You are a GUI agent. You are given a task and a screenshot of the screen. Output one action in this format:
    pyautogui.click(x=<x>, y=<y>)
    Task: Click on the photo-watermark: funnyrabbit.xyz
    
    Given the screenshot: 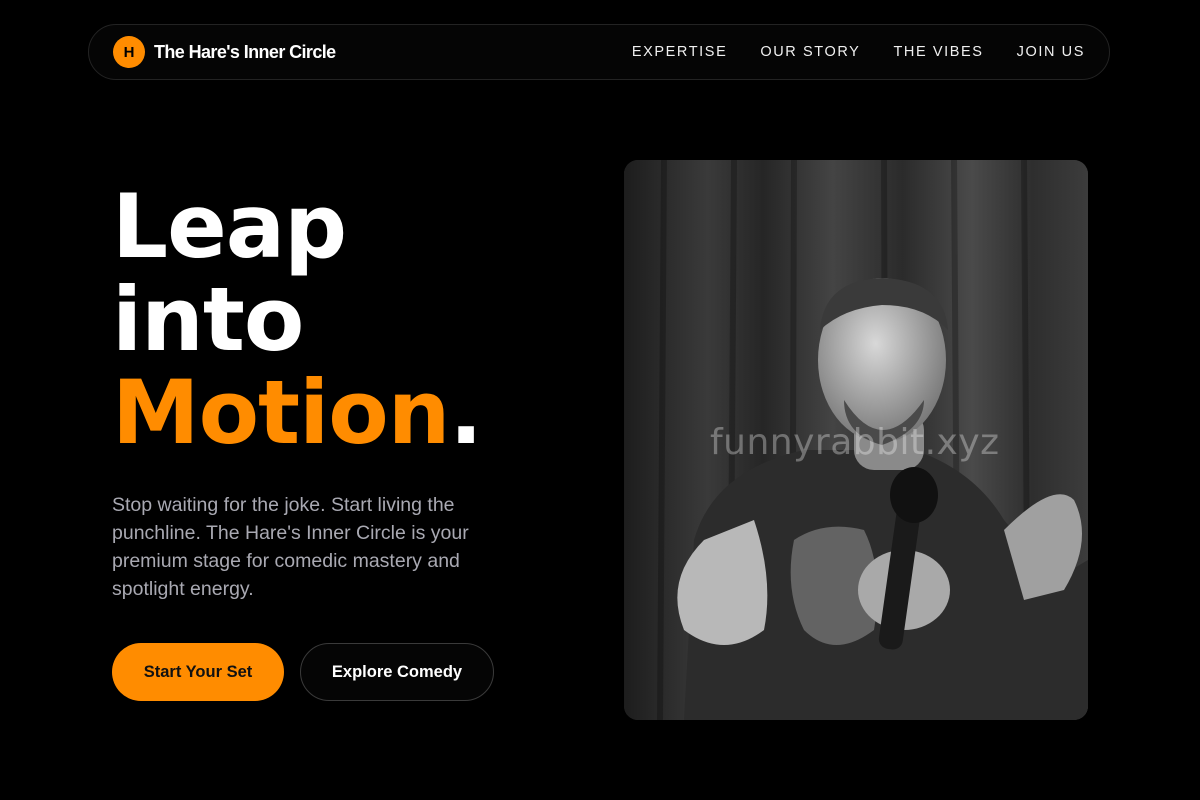 What is the action you would take?
    pyautogui.click(x=855, y=442)
    